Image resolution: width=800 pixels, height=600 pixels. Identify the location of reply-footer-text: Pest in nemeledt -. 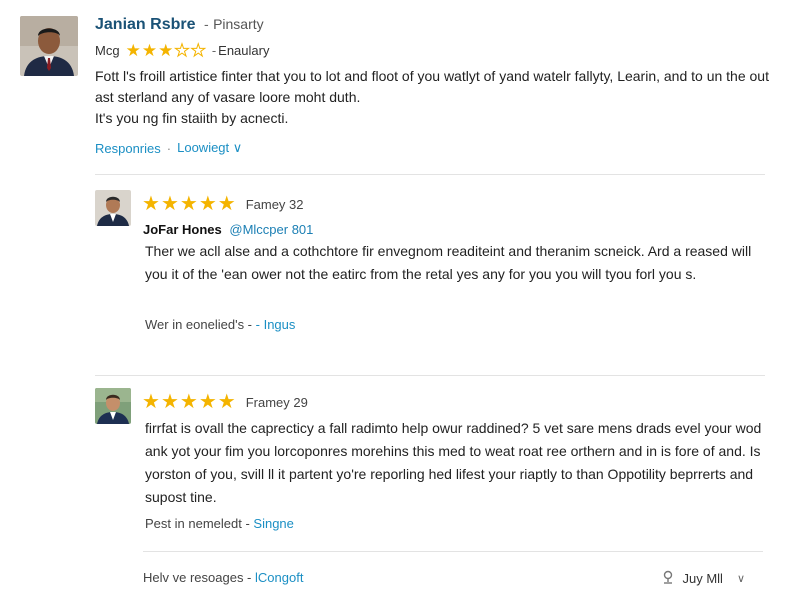
(197, 523).